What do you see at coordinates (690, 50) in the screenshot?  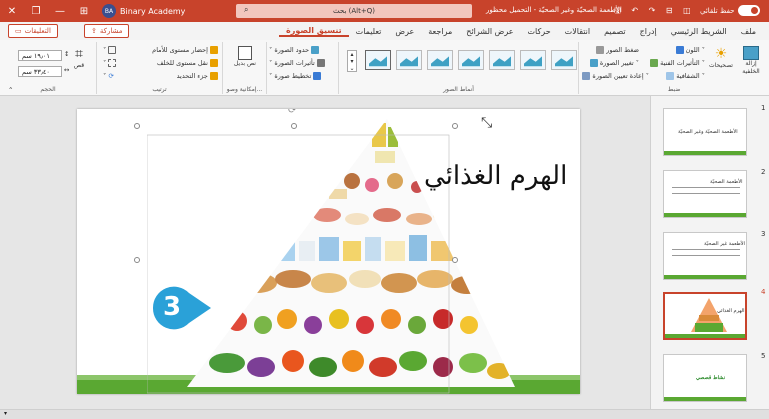 I see `color-button: اللون ˅` at bounding box center [690, 50].